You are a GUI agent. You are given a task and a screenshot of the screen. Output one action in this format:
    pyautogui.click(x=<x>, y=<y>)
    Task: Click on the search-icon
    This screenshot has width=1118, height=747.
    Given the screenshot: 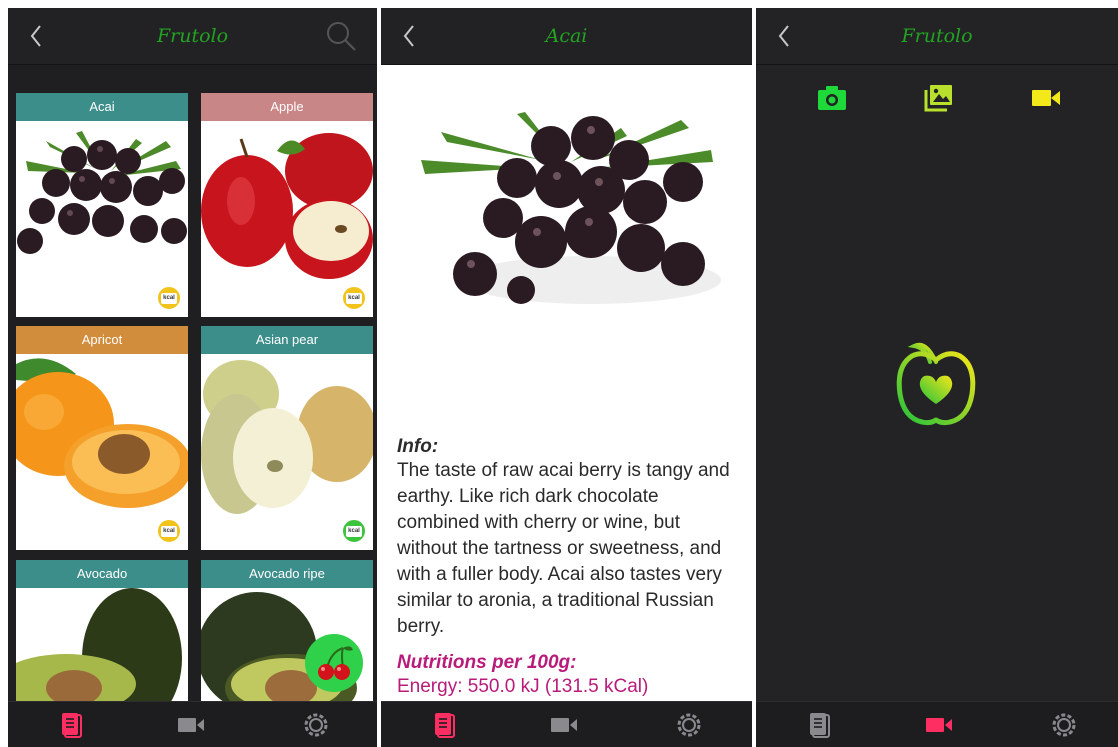 What is the action you would take?
    pyautogui.click(x=341, y=36)
    